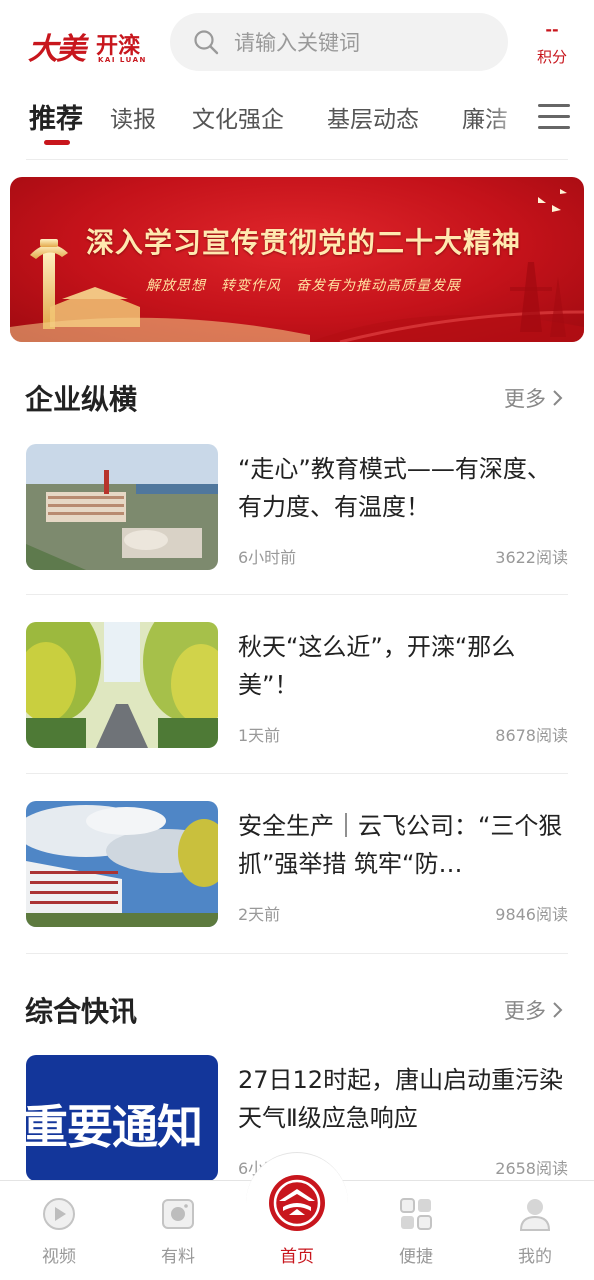 The width and height of the screenshot is (594, 1280). What do you see at coordinates (303, 286) in the screenshot?
I see `banner-subtitle: 解放思想 转变作风 奋发有为推动高质量发展` at bounding box center [303, 286].